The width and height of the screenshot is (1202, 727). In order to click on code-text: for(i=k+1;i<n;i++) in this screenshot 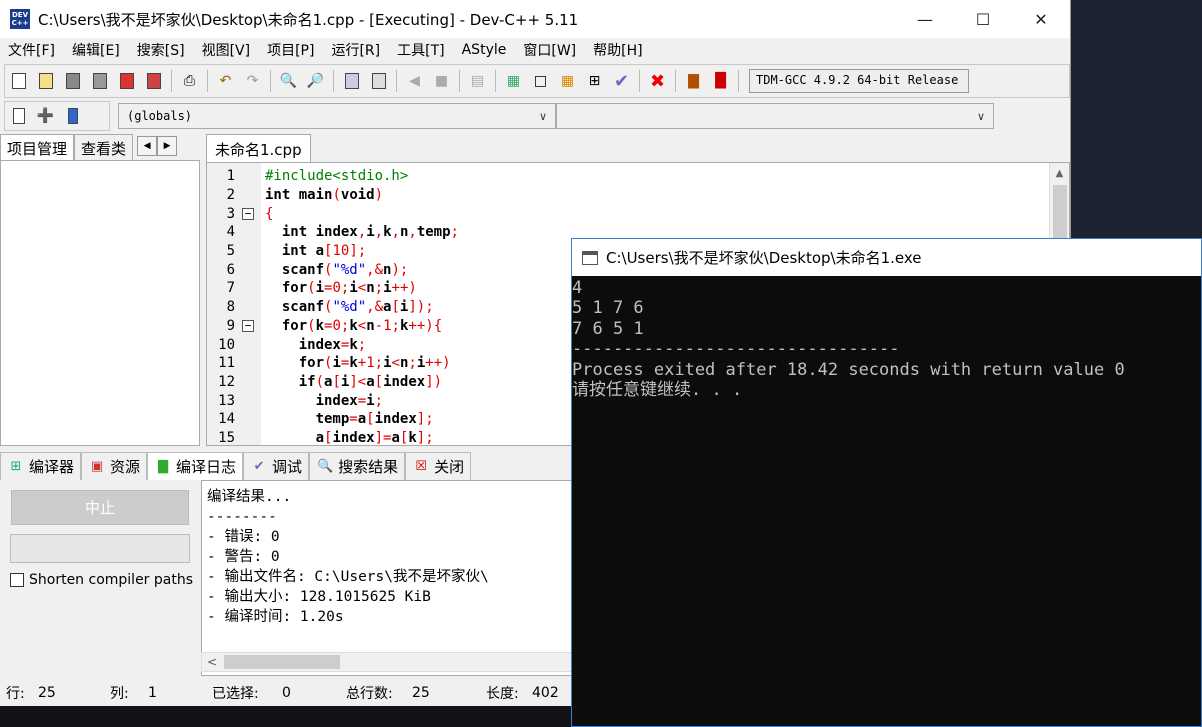, I will do `click(374, 363)`.